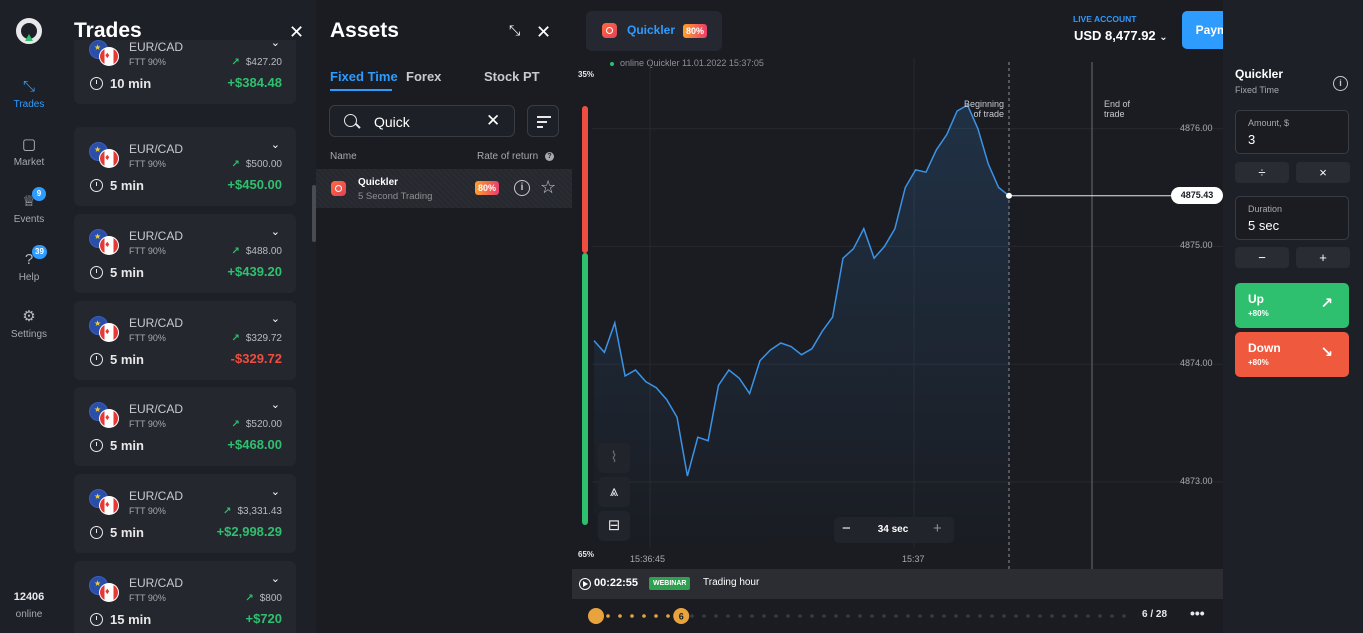 The height and width of the screenshot is (633, 1363). Describe the element at coordinates (614, 492) in the screenshot. I see `drawing-tools-icon: ⩓` at that location.